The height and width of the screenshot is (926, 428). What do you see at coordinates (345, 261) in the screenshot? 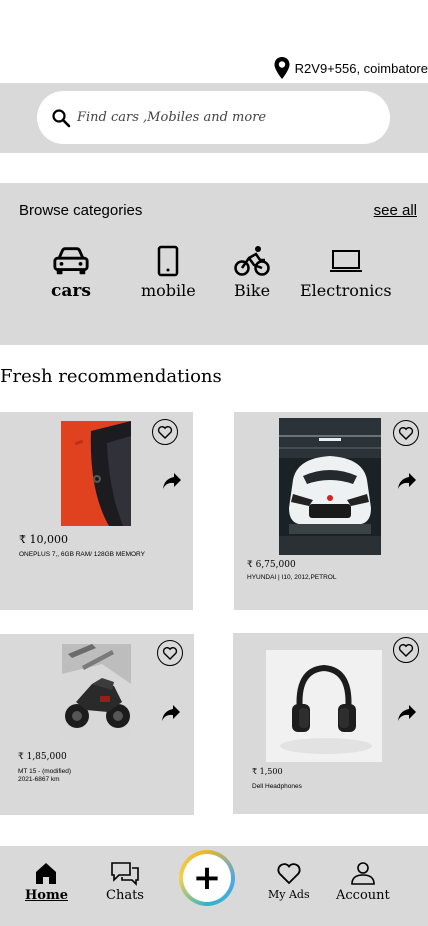
I see `laptop-icon` at bounding box center [345, 261].